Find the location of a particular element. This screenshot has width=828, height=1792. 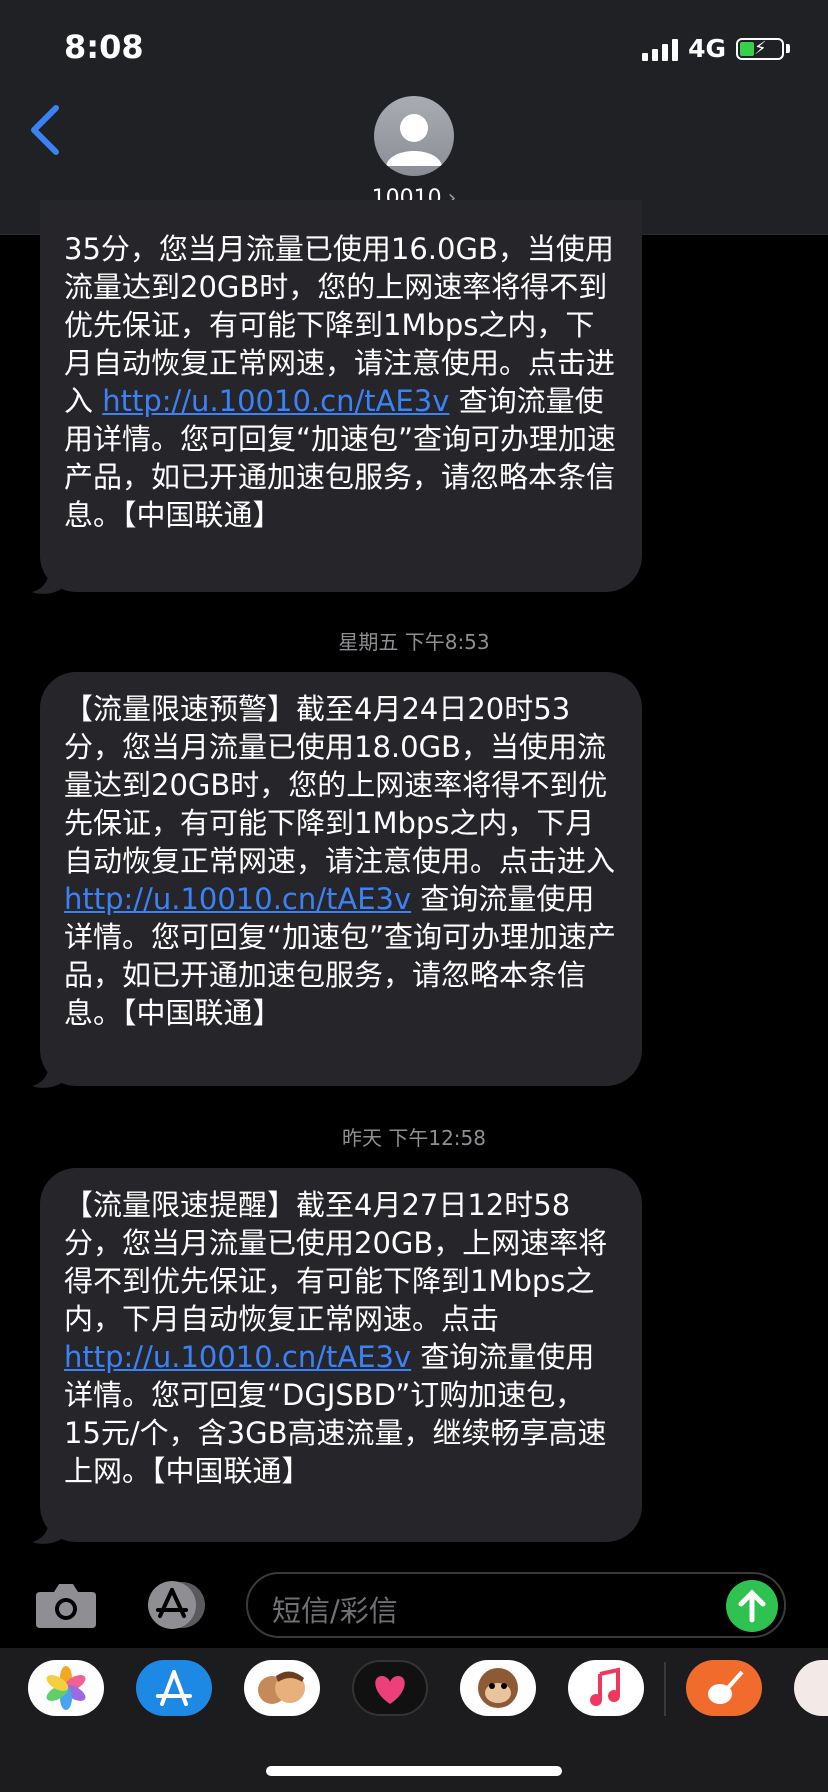

battery-nub is located at coordinates (788, 48).